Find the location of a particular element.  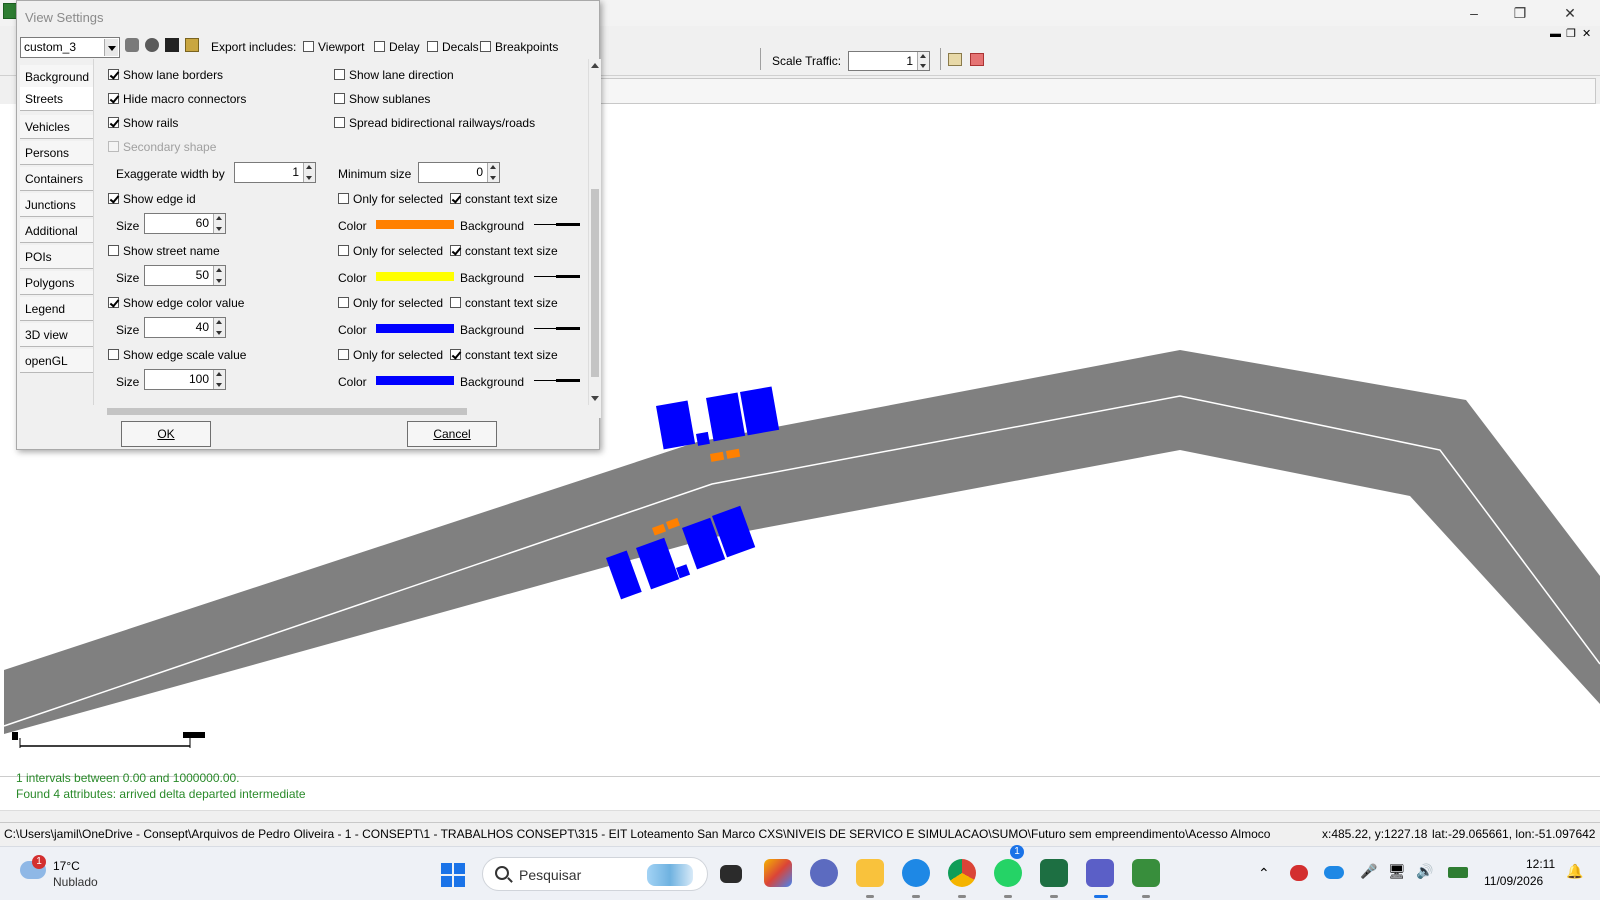

edge-id-background-button is located at coordinates (557, 224).